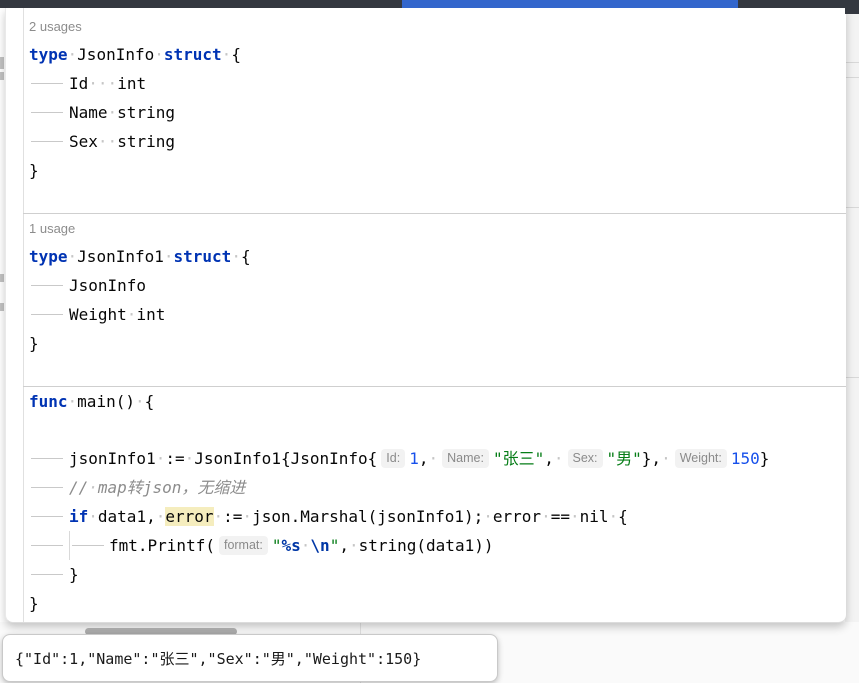  Describe the element at coordinates (852, 7) in the screenshot. I see `window-topbar-corner` at that location.